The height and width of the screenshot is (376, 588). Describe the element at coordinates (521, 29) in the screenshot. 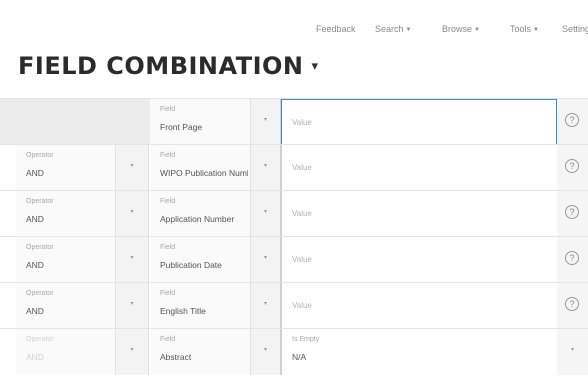

I see `nav-tools-label: Tools` at that location.